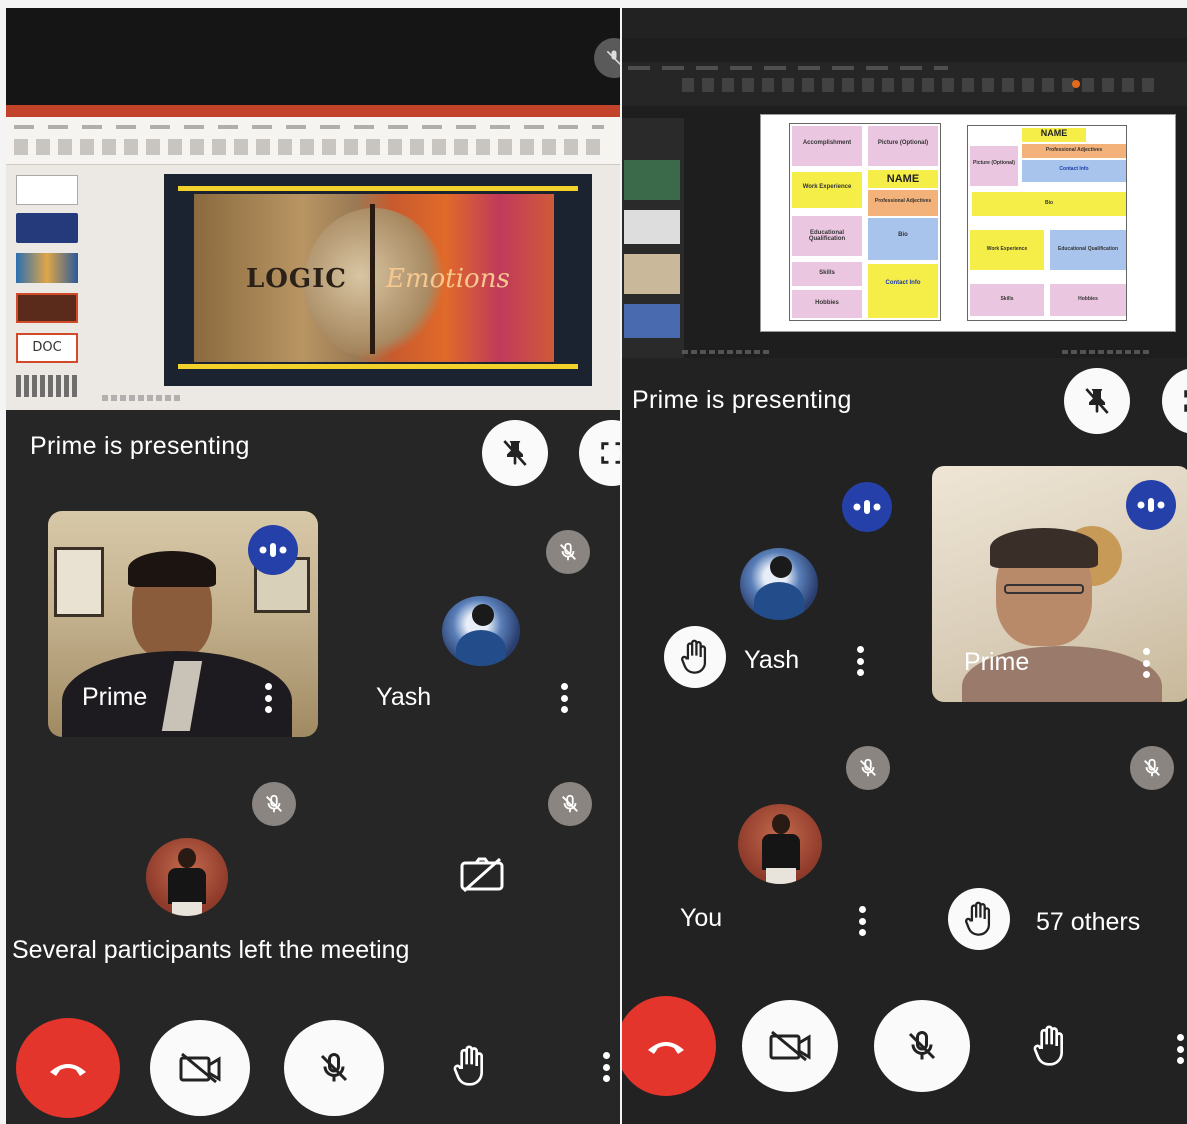  What do you see at coordinates (47, 348) in the screenshot?
I see `slide-thumb: DOC` at bounding box center [47, 348].